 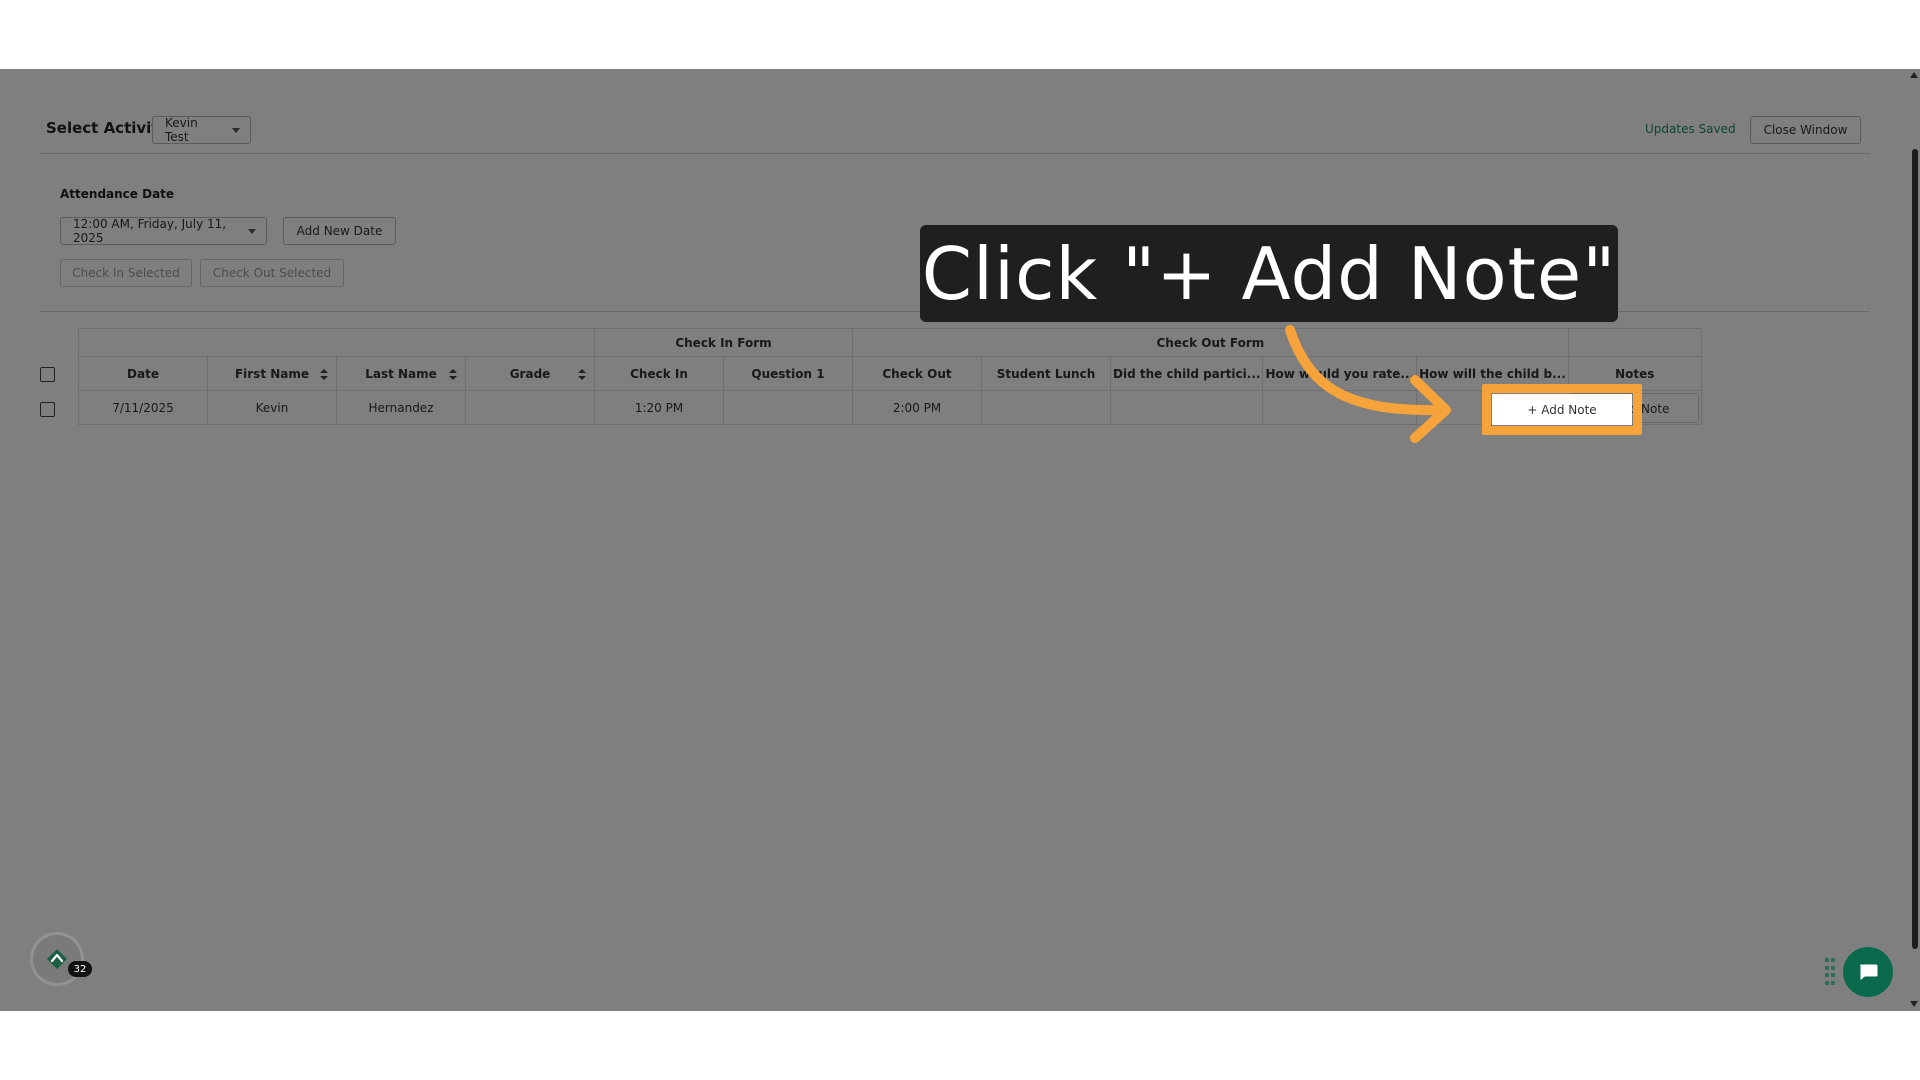 I want to click on scrollbar, so click(x=1914, y=540).